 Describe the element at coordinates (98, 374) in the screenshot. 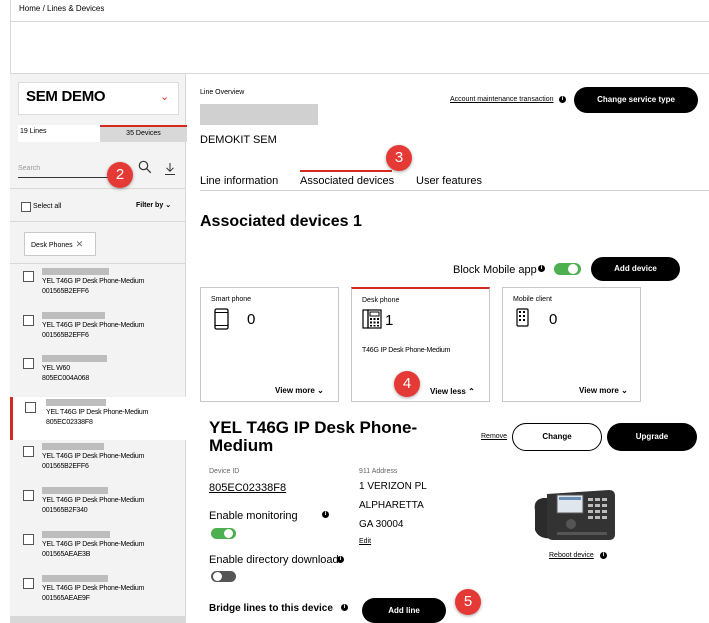

I see `list-item: YEL W60 805EC004A068` at that location.